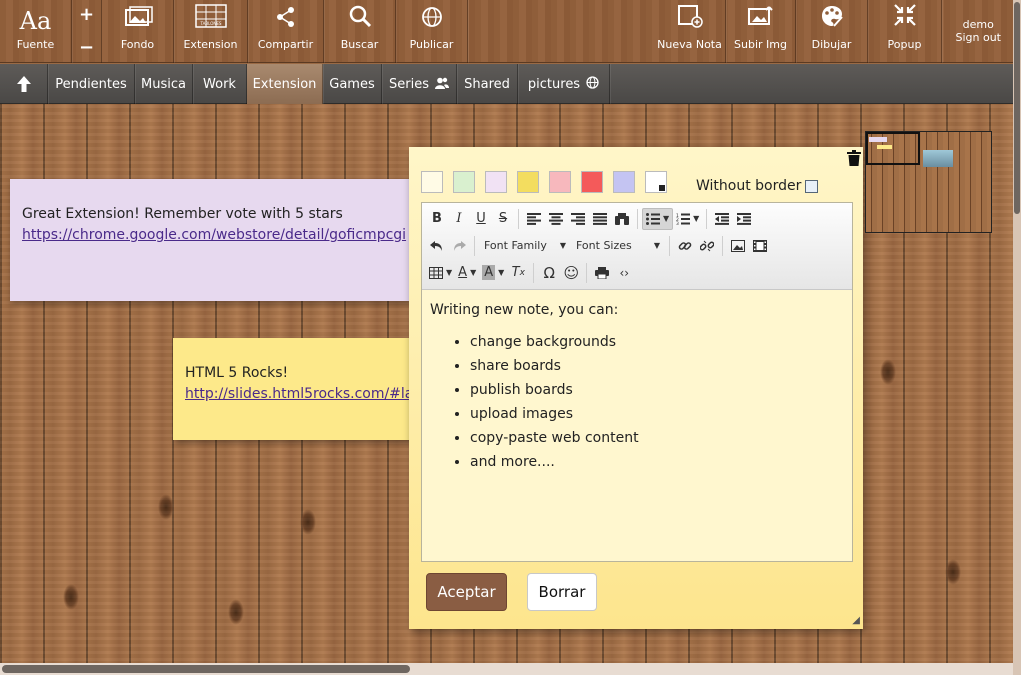 The image size is (1021, 675). Describe the element at coordinates (690, 31) in the screenshot. I see `new-note-button: Nueva Nota` at that location.